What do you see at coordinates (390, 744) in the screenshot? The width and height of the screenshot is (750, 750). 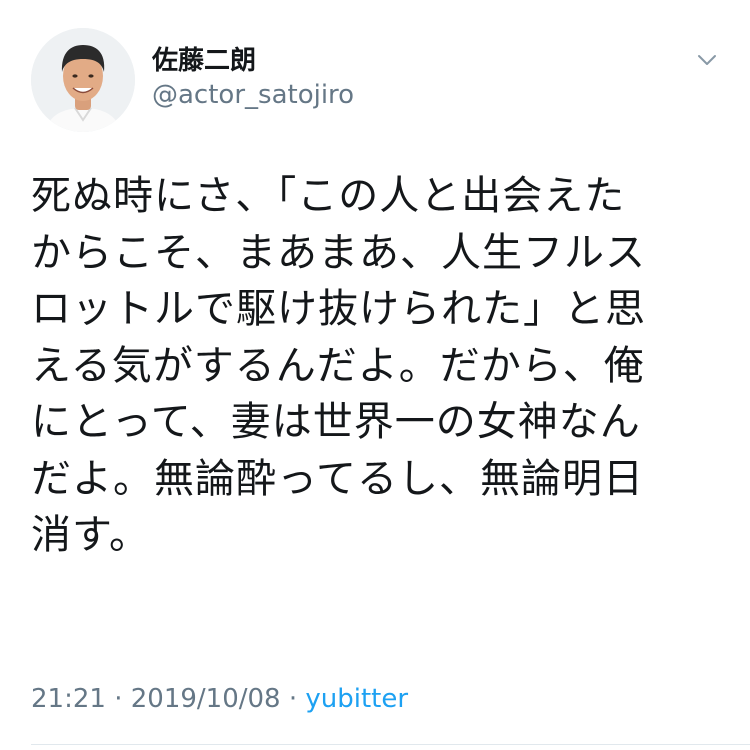 I see `divider` at bounding box center [390, 744].